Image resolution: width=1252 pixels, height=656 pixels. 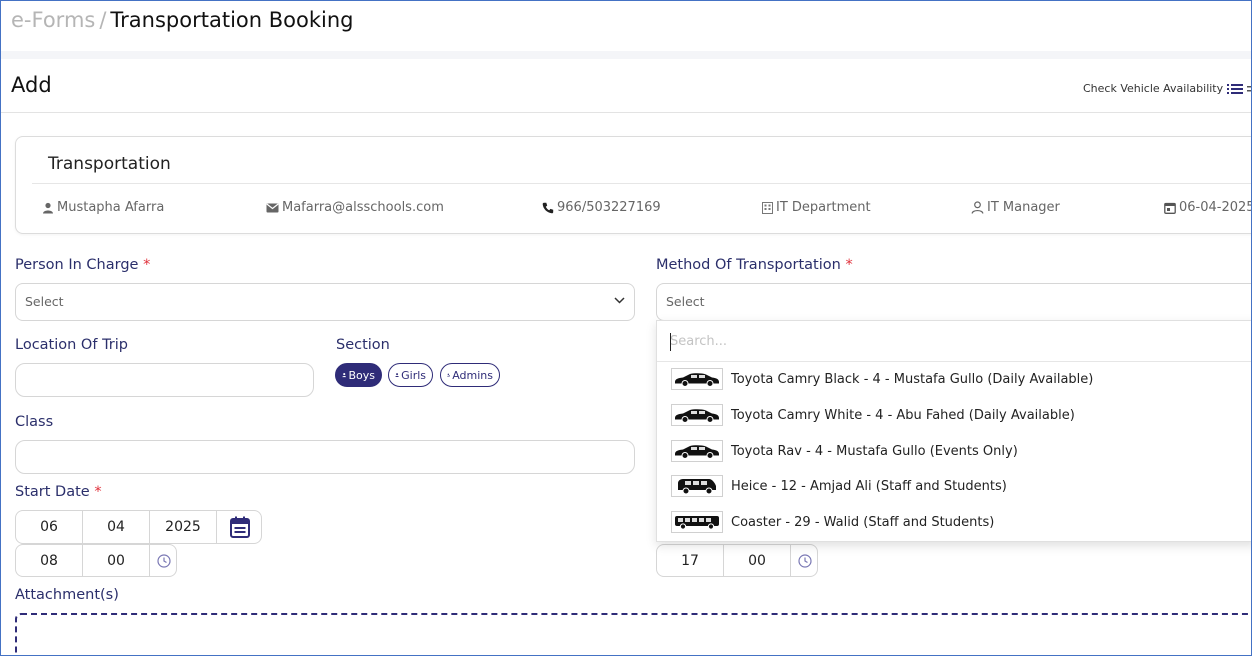 What do you see at coordinates (232, 20) in the screenshot?
I see `breadcrumb-current: Transportation Booking` at bounding box center [232, 20].